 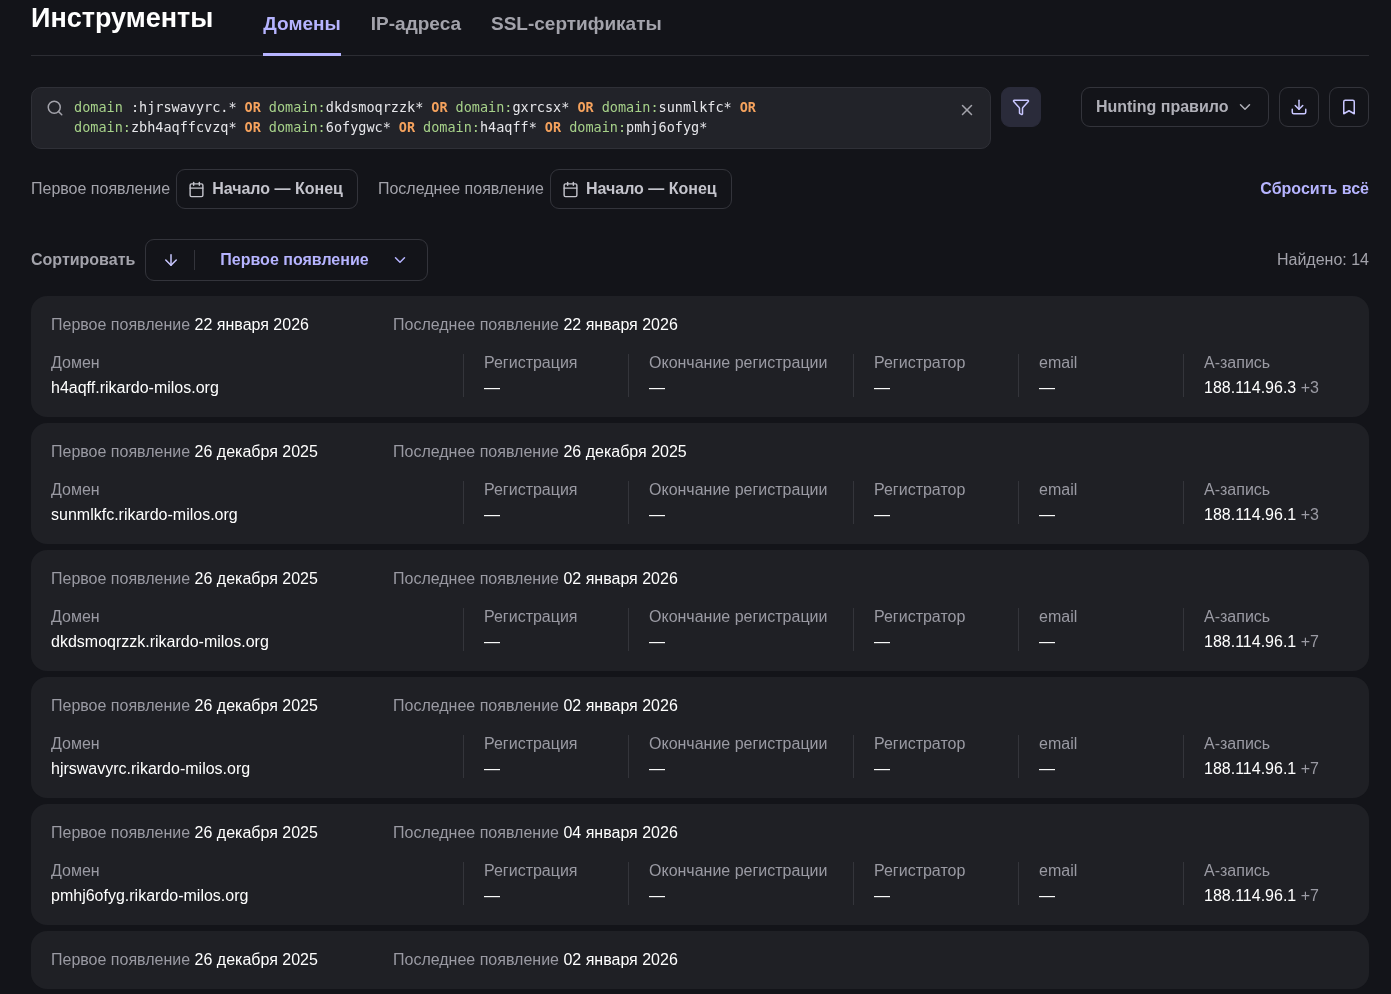 I want to click on filter-label: Последнее появление, so click(x=460, y=189).